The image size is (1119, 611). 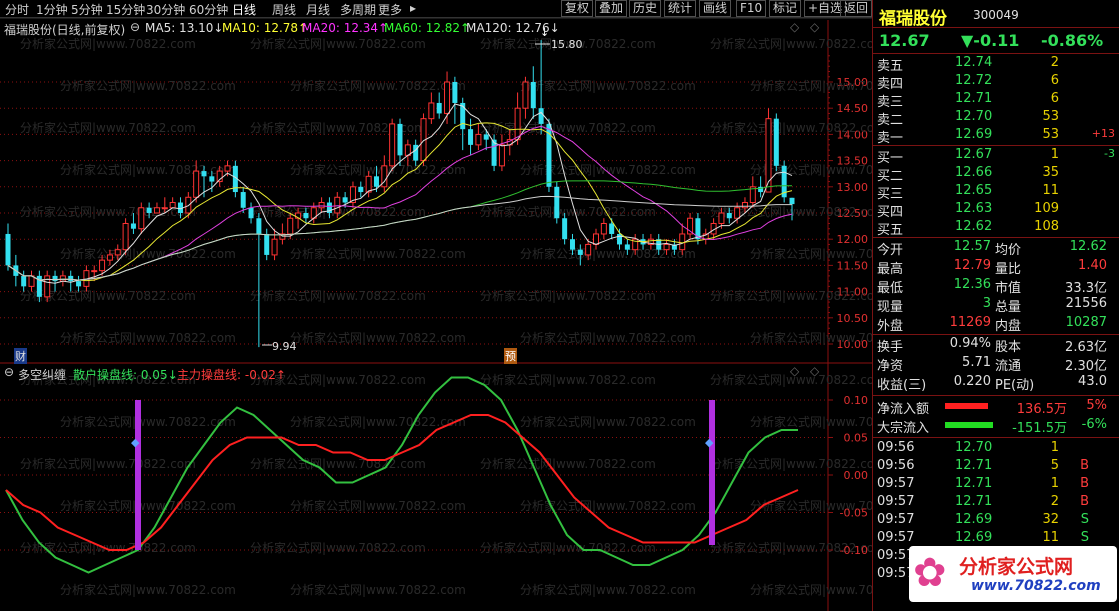 I want to click on order-book-volume: 53, so click(x=1050, y=116).